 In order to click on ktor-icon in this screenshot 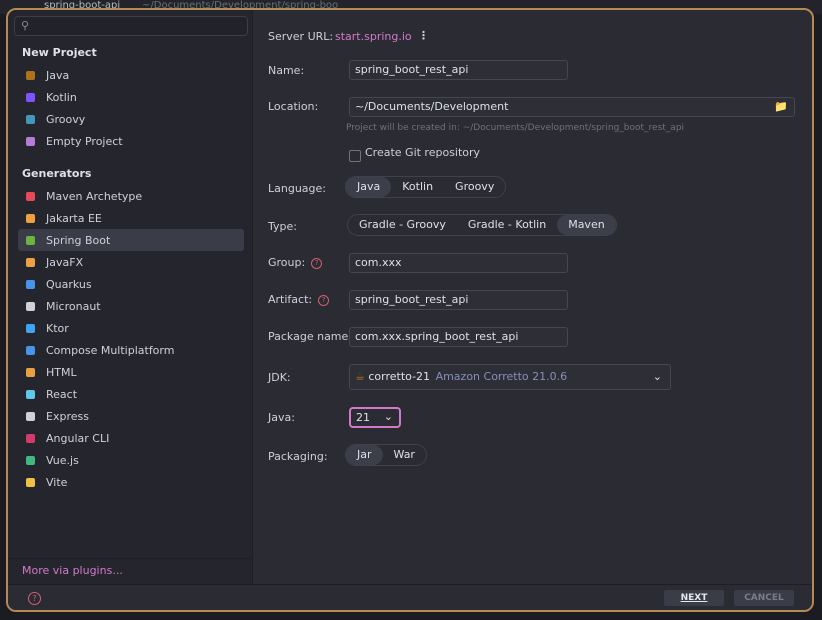, I will do `click(30, 328)`.